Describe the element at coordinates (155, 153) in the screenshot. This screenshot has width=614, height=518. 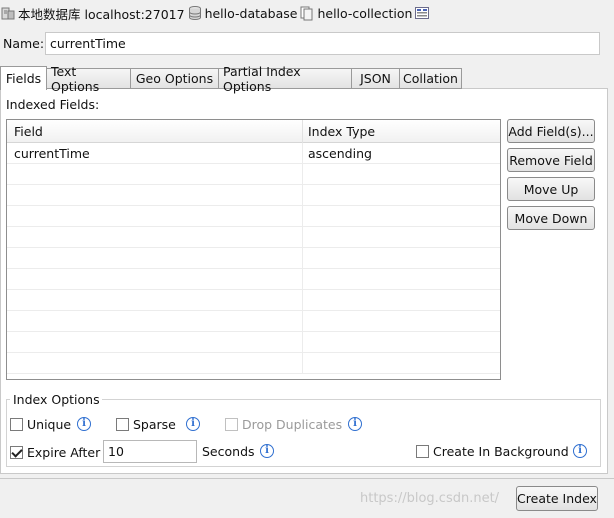
I see `cell-field: currentTime` at that location.